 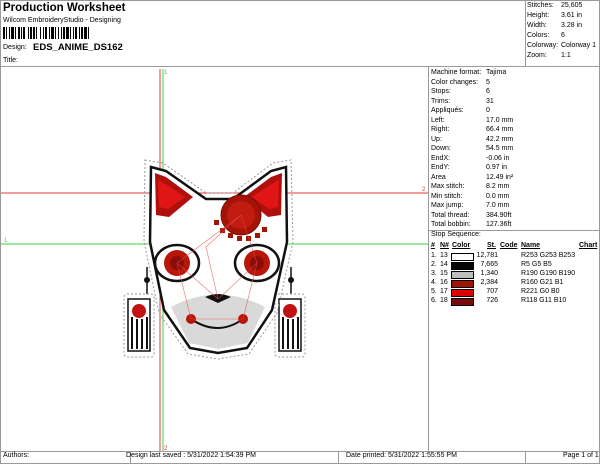 What do you see at coordinates (548, 255) in the screenshot?
I see `stop-color-name: R253 G253 B253` at bounding box center [548, 255].